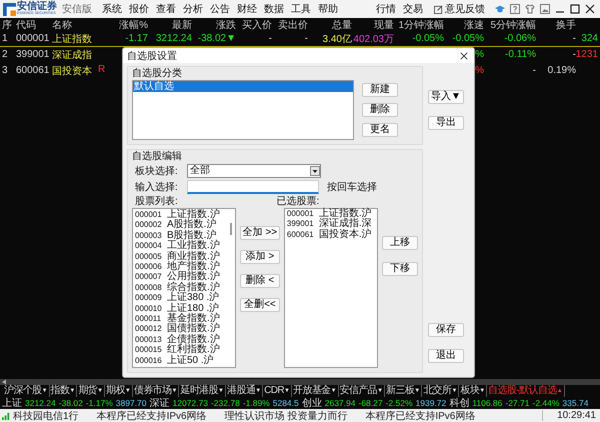 The image size is (600, 422). What do you see at coordinates (587, 54) in the screenshot?
I see `table-cell: 1231` at bounding box center [587, 54].